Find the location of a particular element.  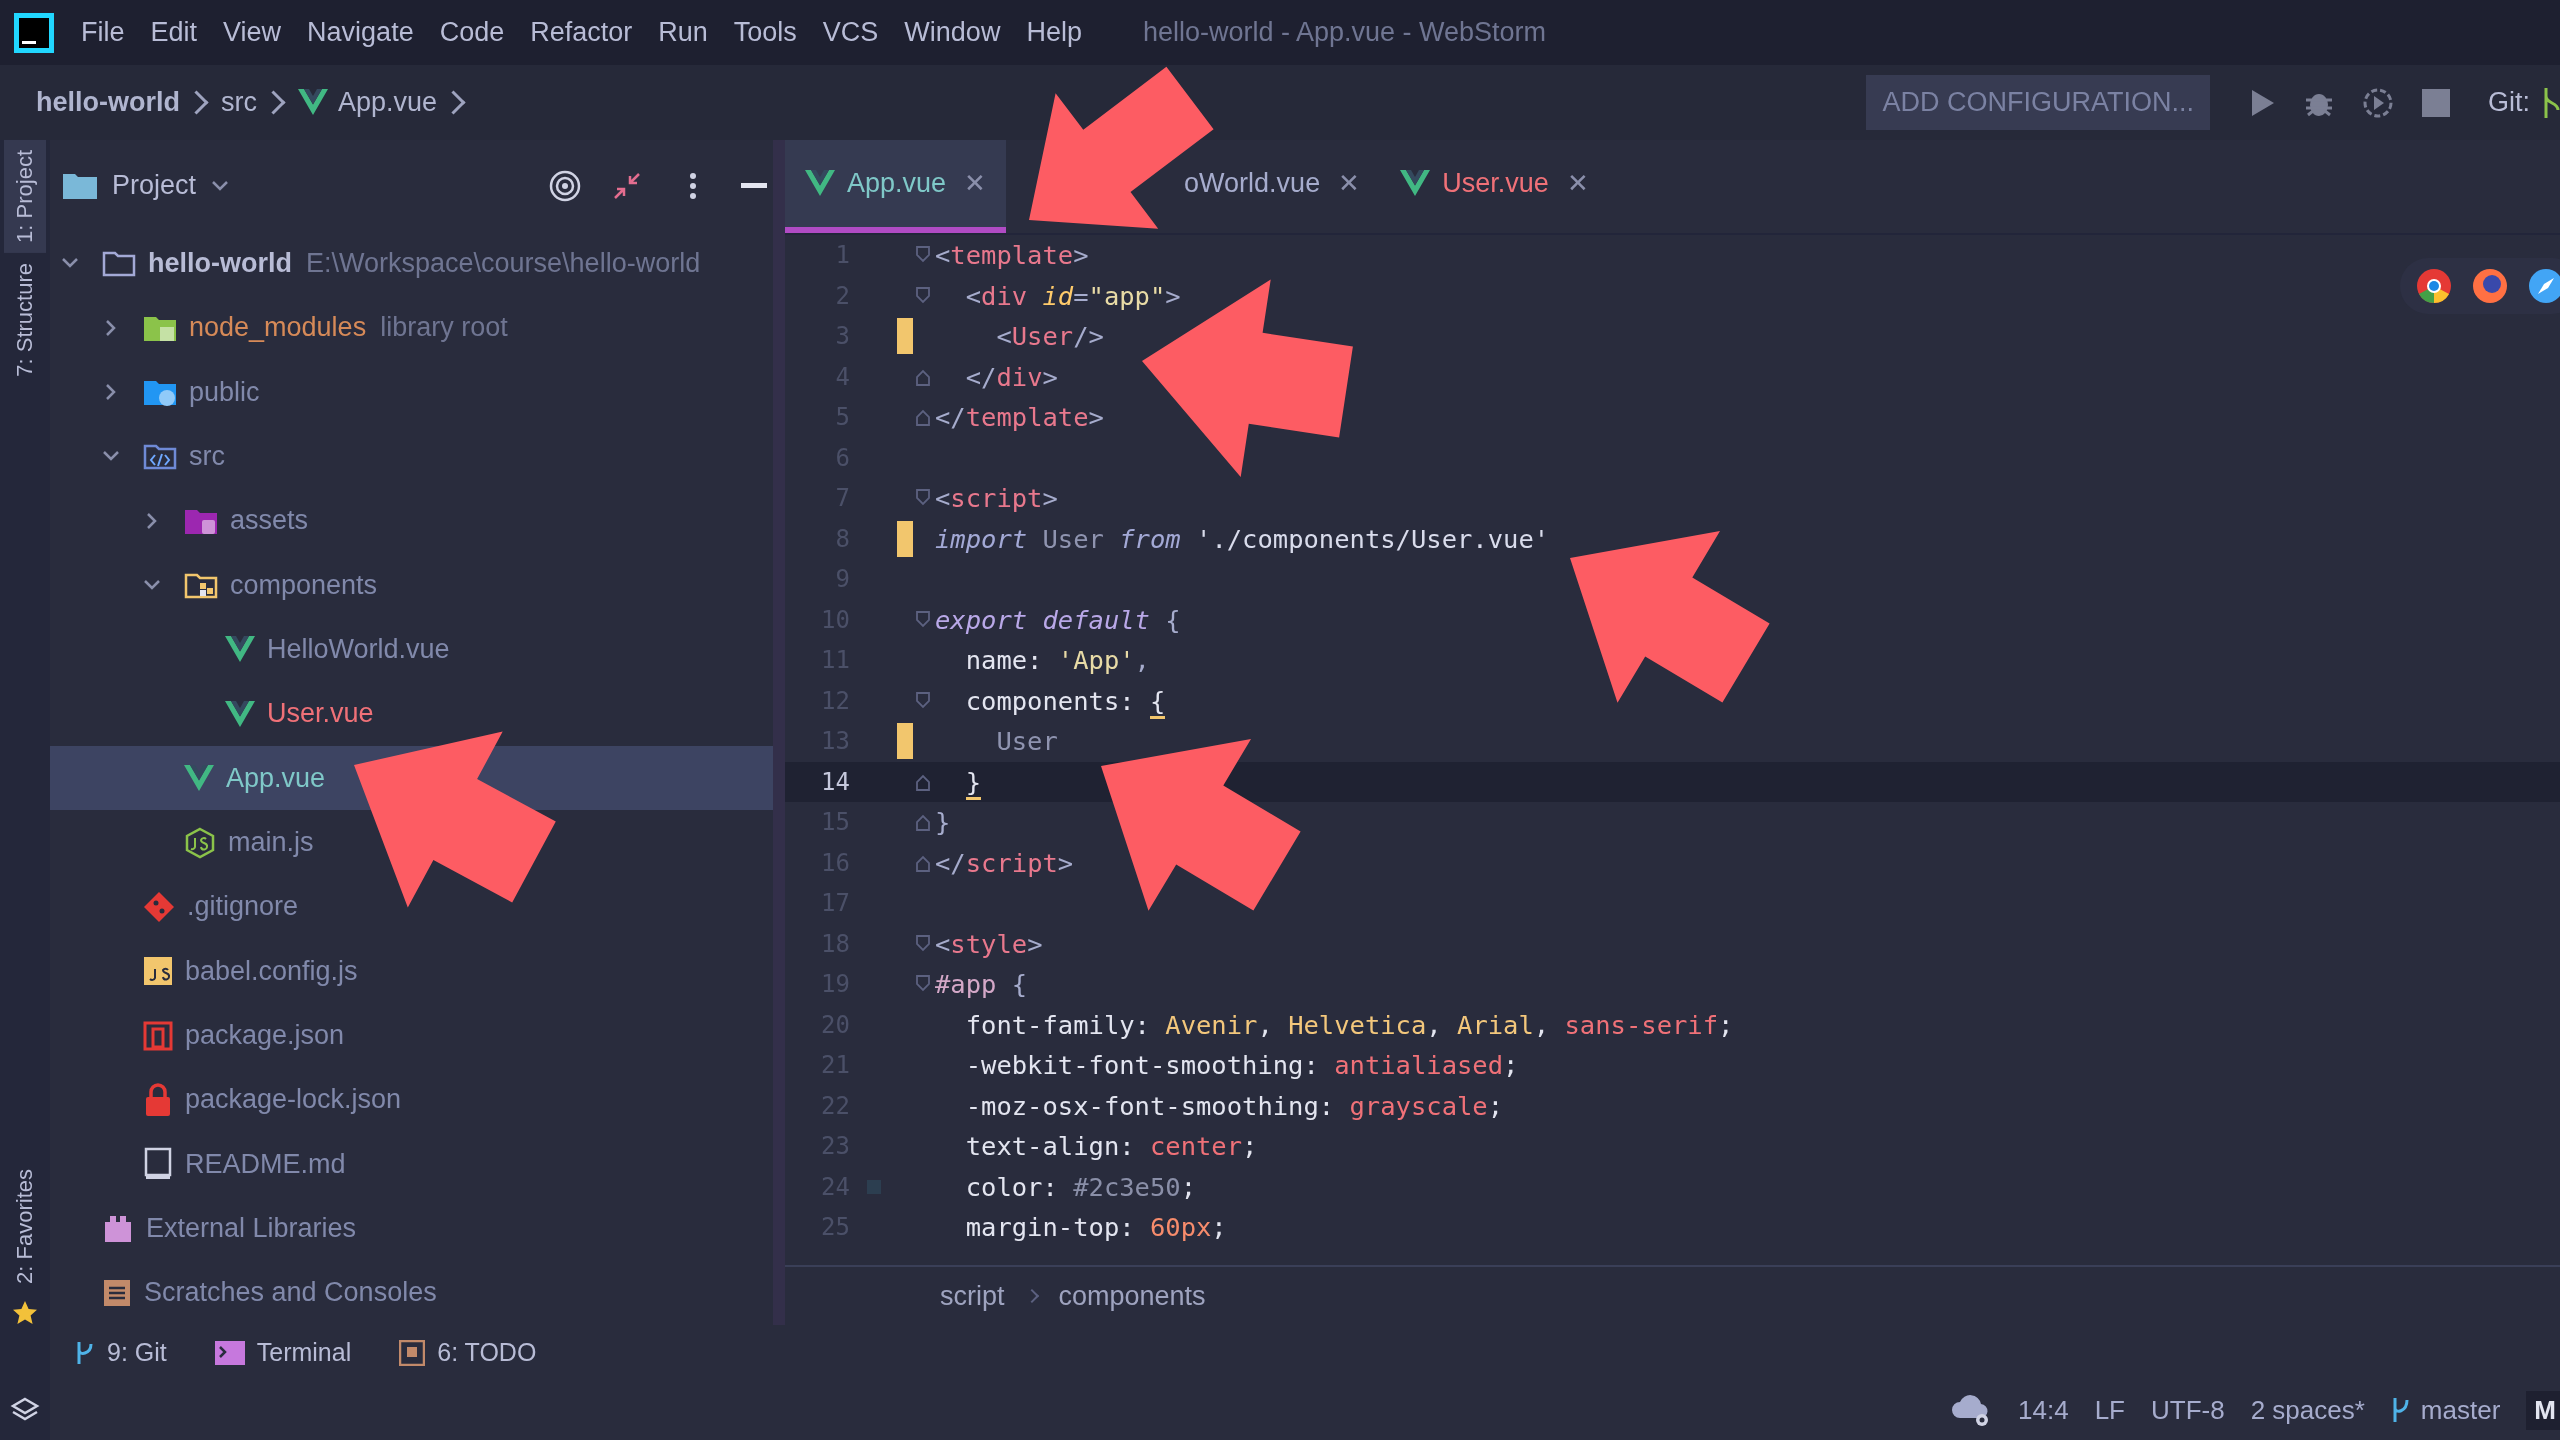

tree-item-note: E:\Workspace\course\hello-world is located at coordinates (503, 263).